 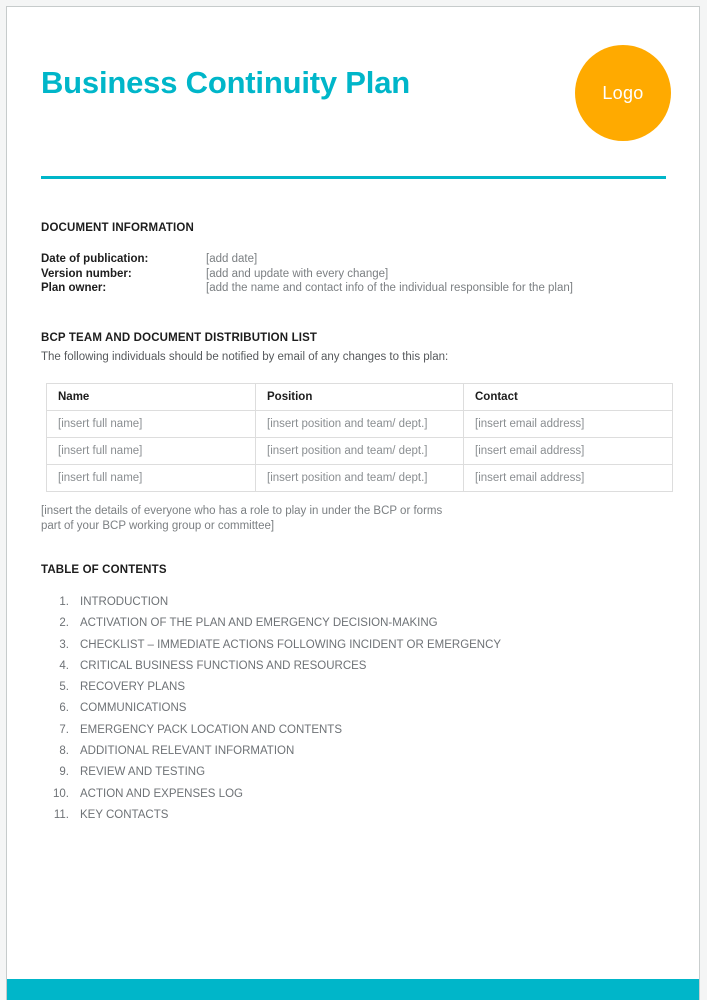 I want to click on column-header-position: Position, so click(x=359, y=397).